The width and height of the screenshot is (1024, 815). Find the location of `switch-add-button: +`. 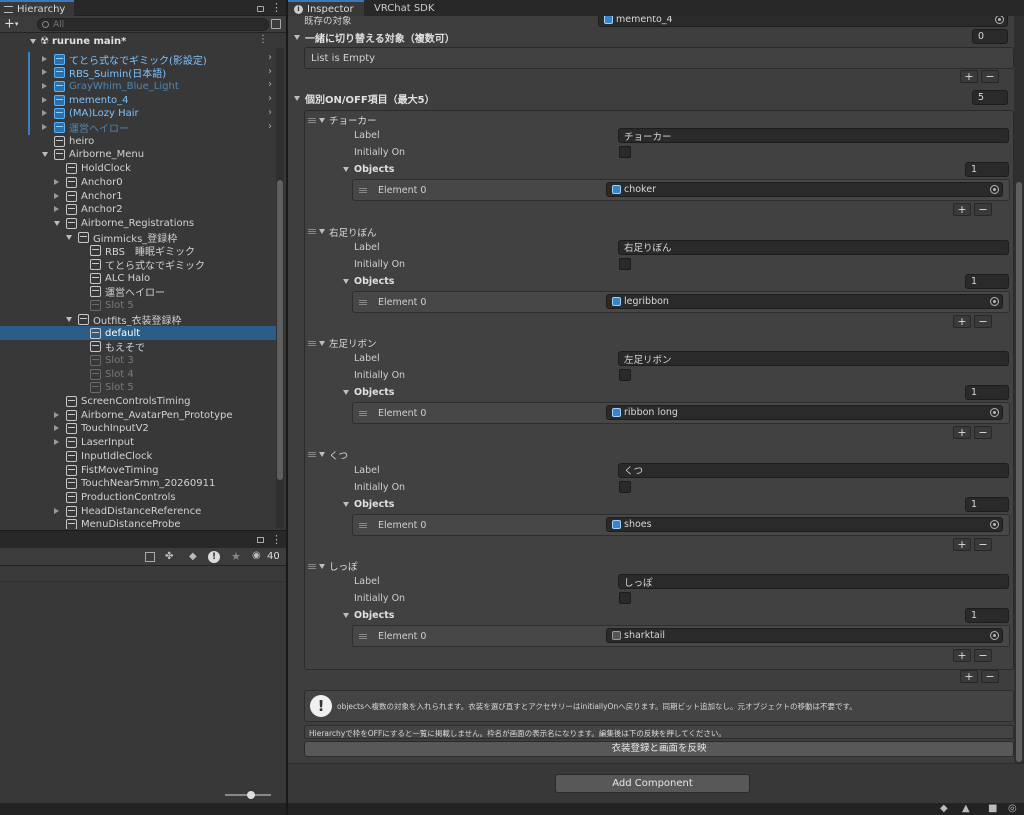

switch-add-button: + is located at coordinates (969, 76).